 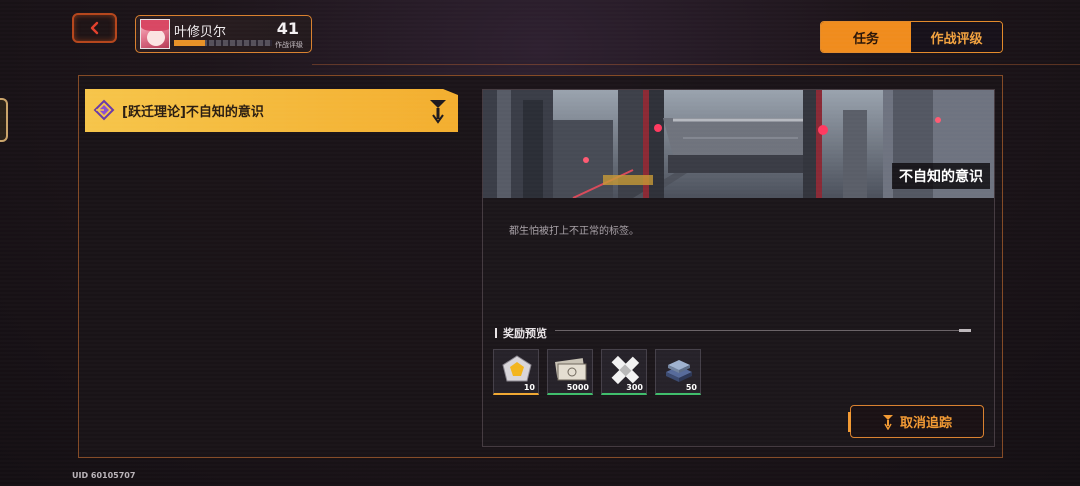 What do you see at coordinates (925, 423) in the screenshot?
I see `cancel-tracking-label: 取消追踪` at bounding box center [925, 423].